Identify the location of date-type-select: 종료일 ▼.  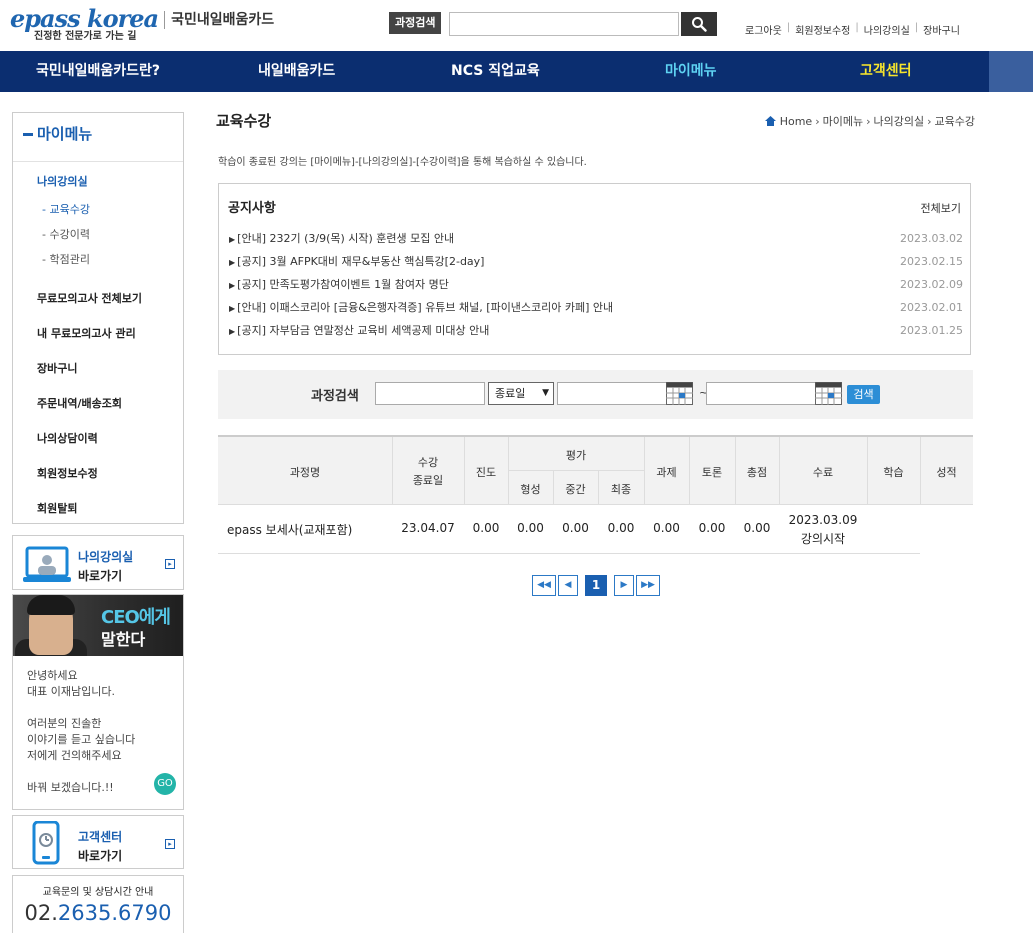
(521, 393).